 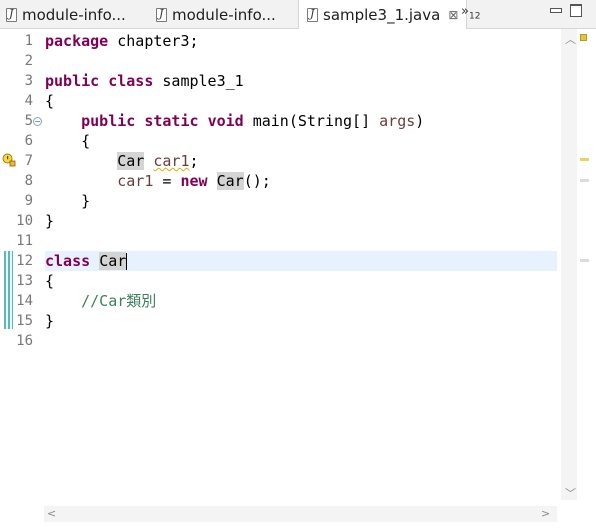 I want to click on code-line-13: {, so click(x=301, y=281).